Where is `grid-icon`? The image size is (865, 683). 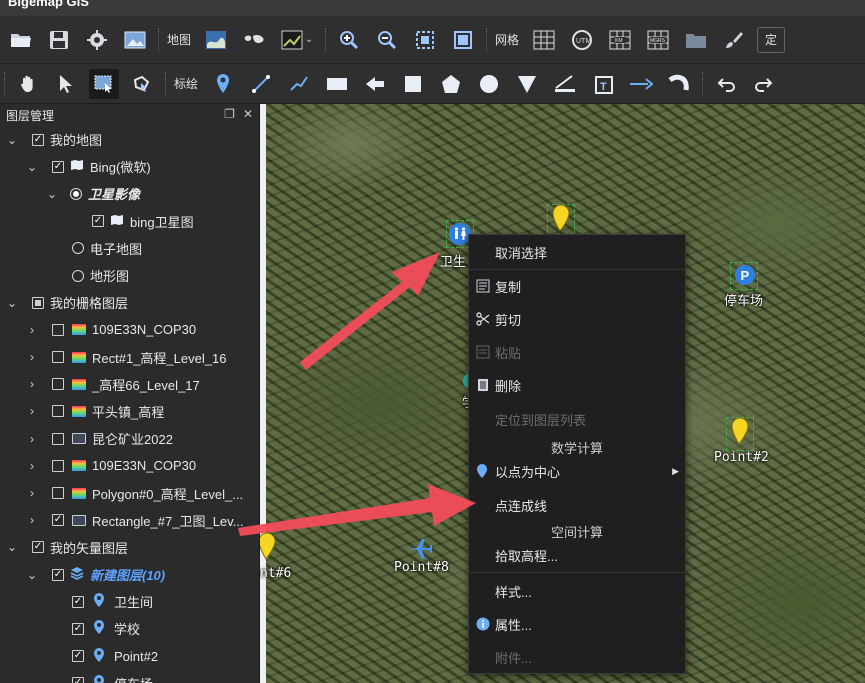 grid-icon is located at coordinates (544, 40).